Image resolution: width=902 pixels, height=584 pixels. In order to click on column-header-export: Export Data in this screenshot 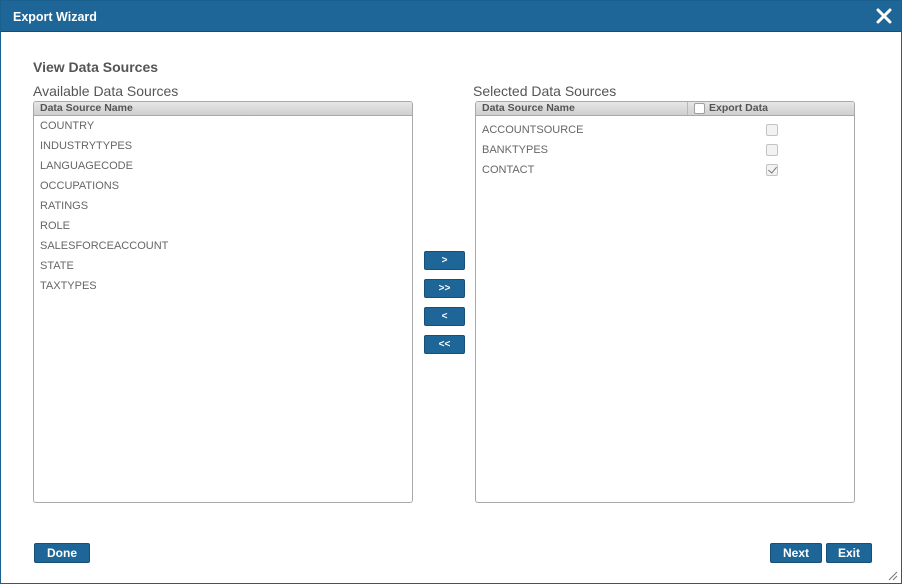, I will do `click(728, 108)`.